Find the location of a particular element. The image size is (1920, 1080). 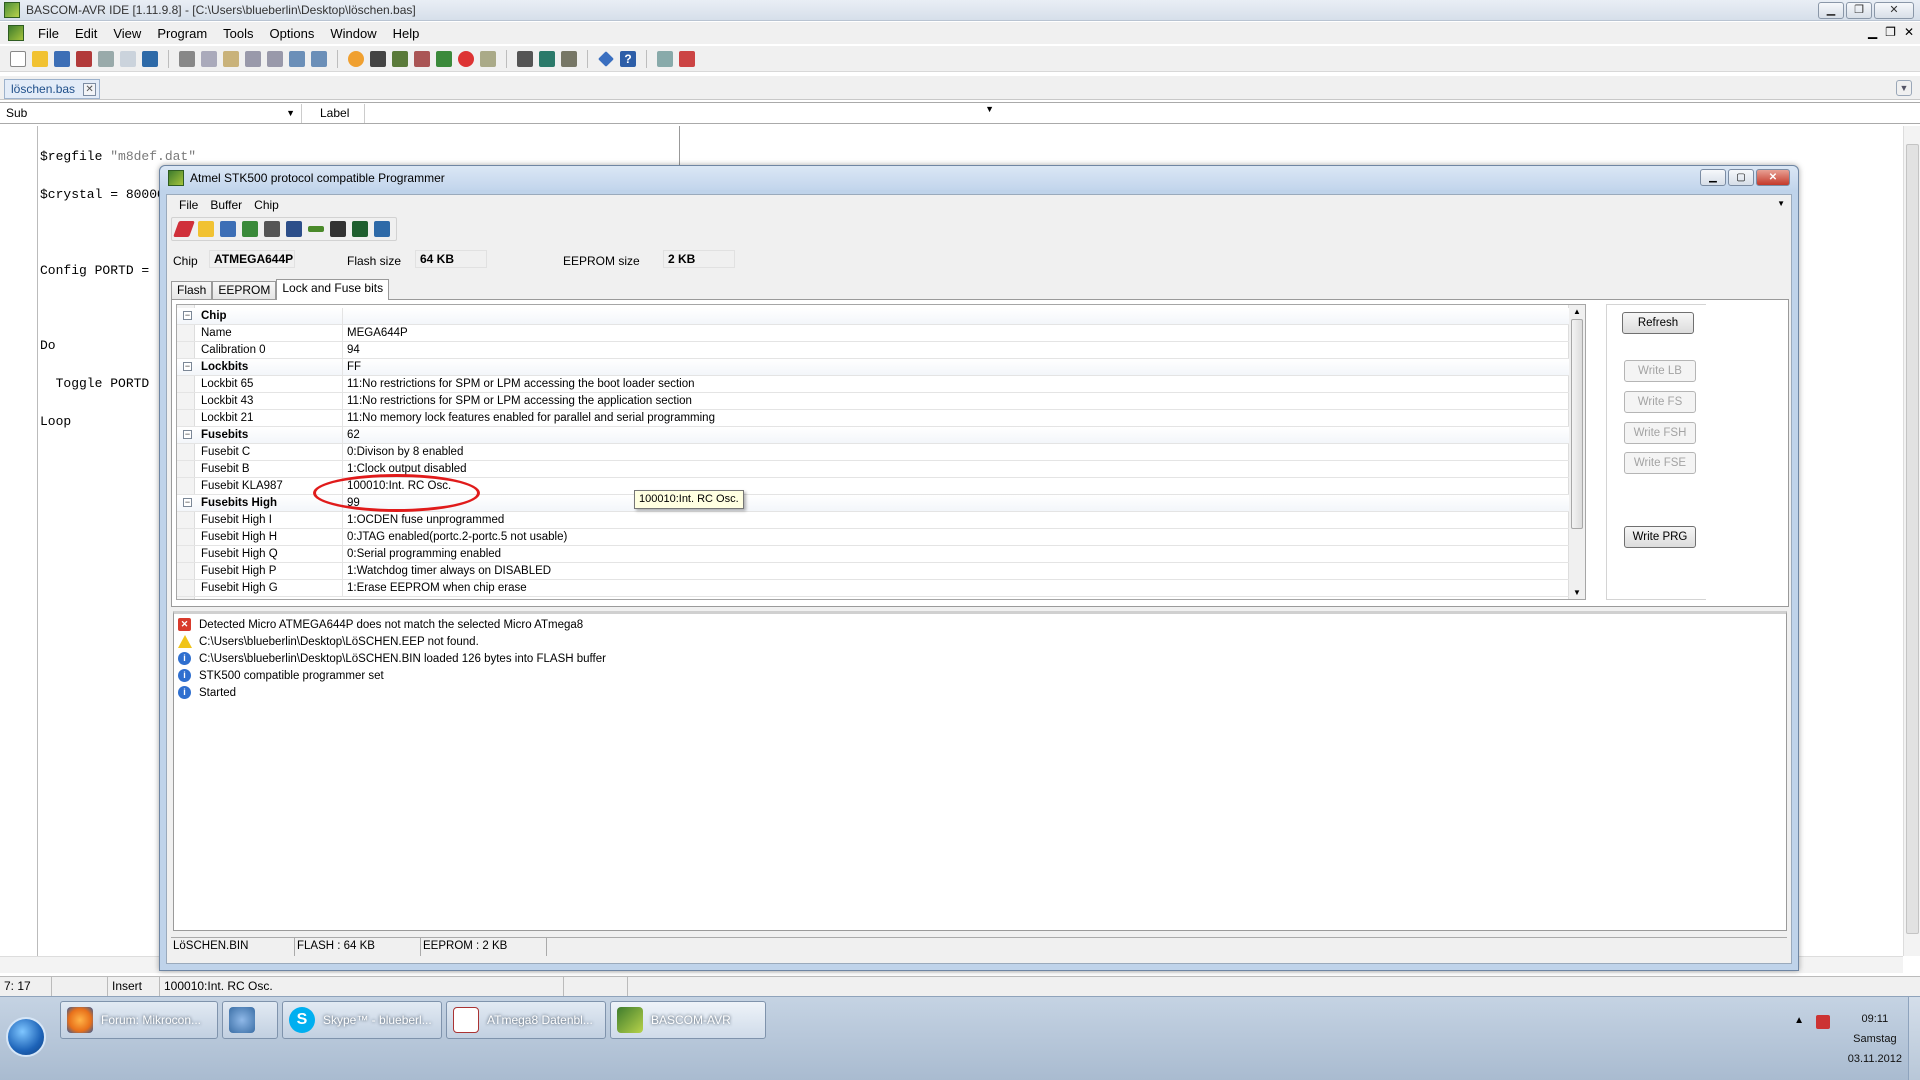

grid-row: Fusebit High I 1:OCDEN fuse unprogrammed is located at coordinates (873, 520).